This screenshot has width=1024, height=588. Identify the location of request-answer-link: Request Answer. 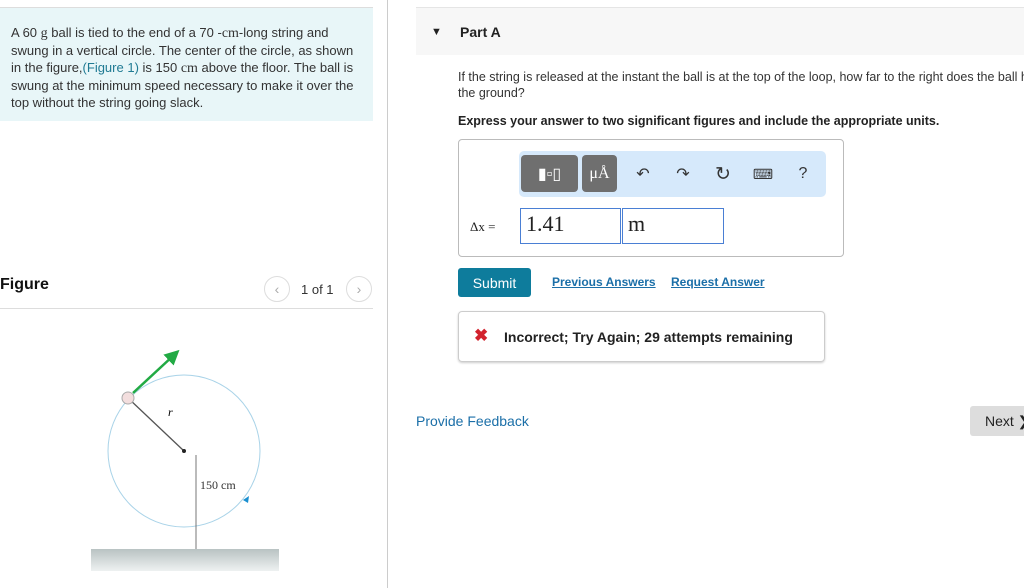
(718, 282).